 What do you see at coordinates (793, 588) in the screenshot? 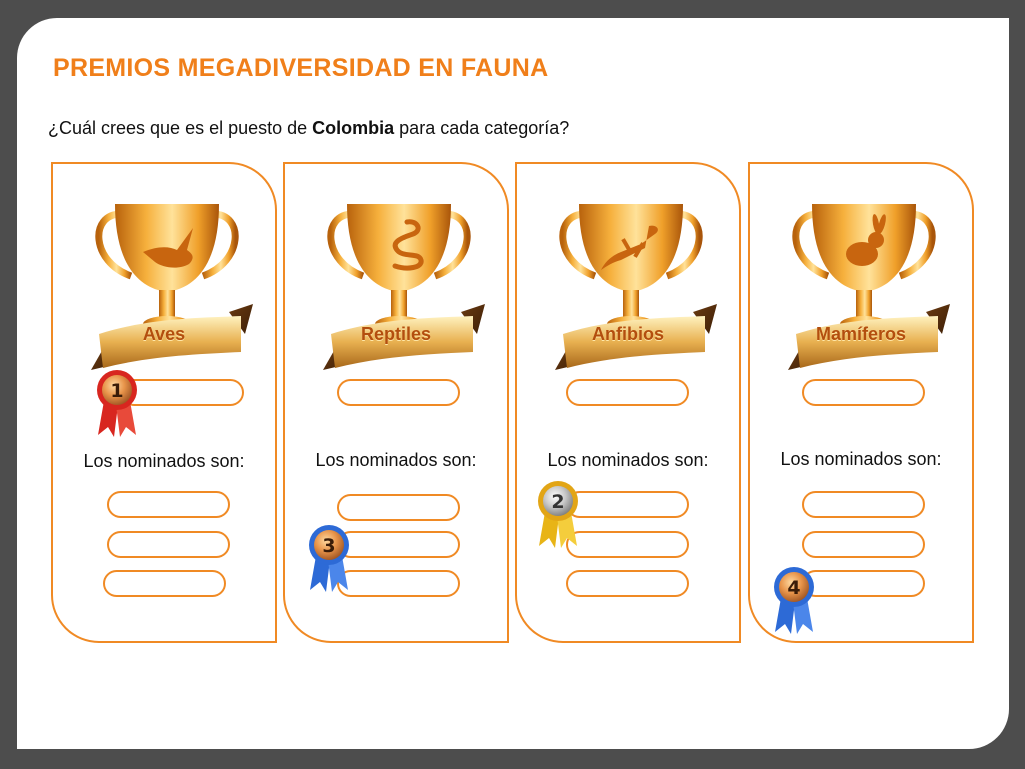
I see `medal-number: 4` at bounding box center [793, 588].